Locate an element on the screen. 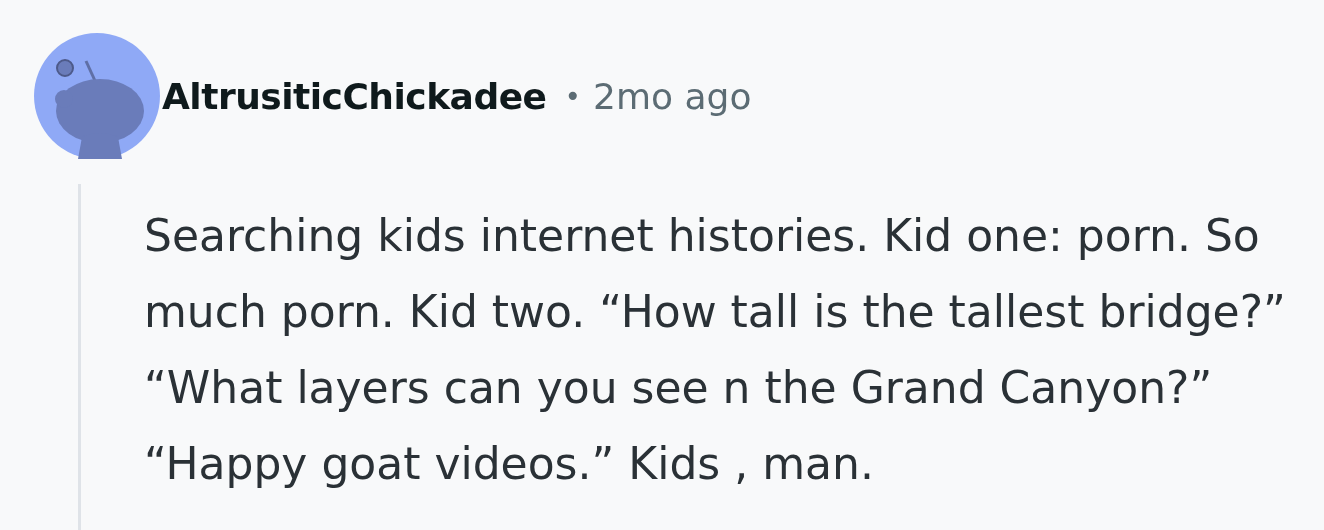  avatar-icon is located at coordinates (97, 96).